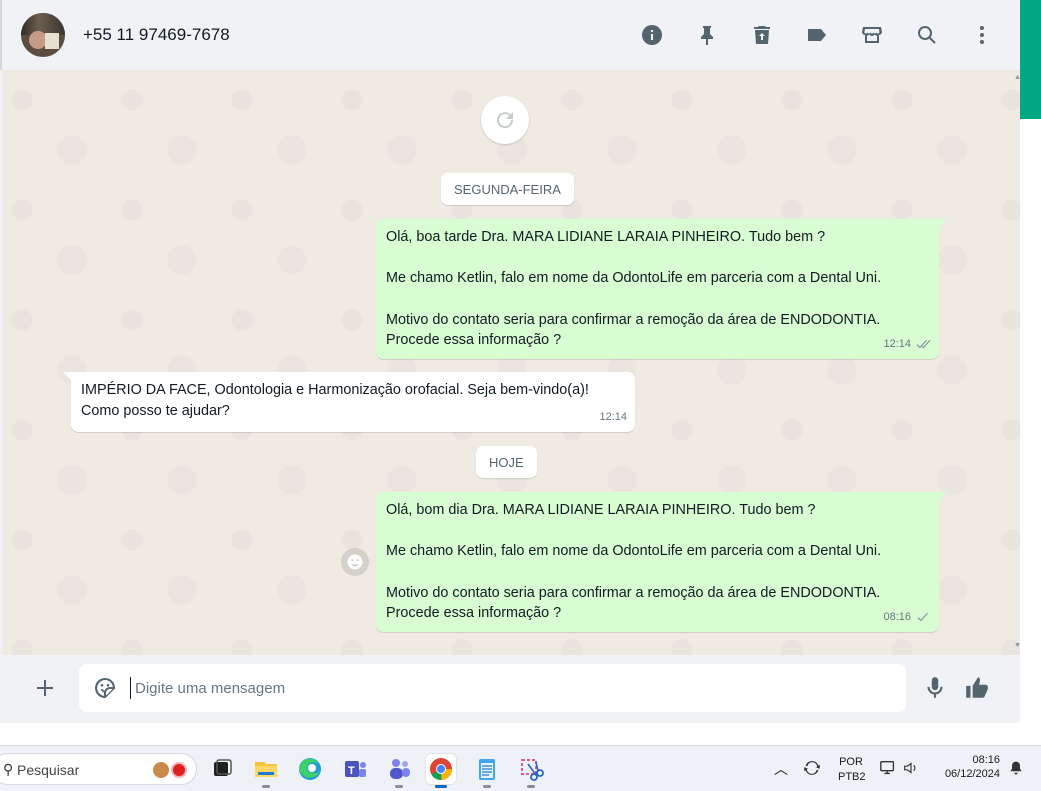 The height and width of the screenshot is (791, 1041). Describe the element at coordinates (781, 769) in the screenshot. I see `show-hidden-icons-chevron-icon: ︿` at that location.